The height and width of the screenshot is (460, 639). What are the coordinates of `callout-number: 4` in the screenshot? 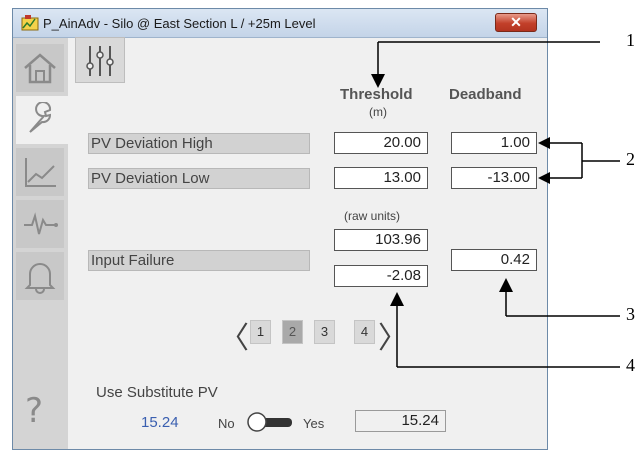 It's located at (630, 365).